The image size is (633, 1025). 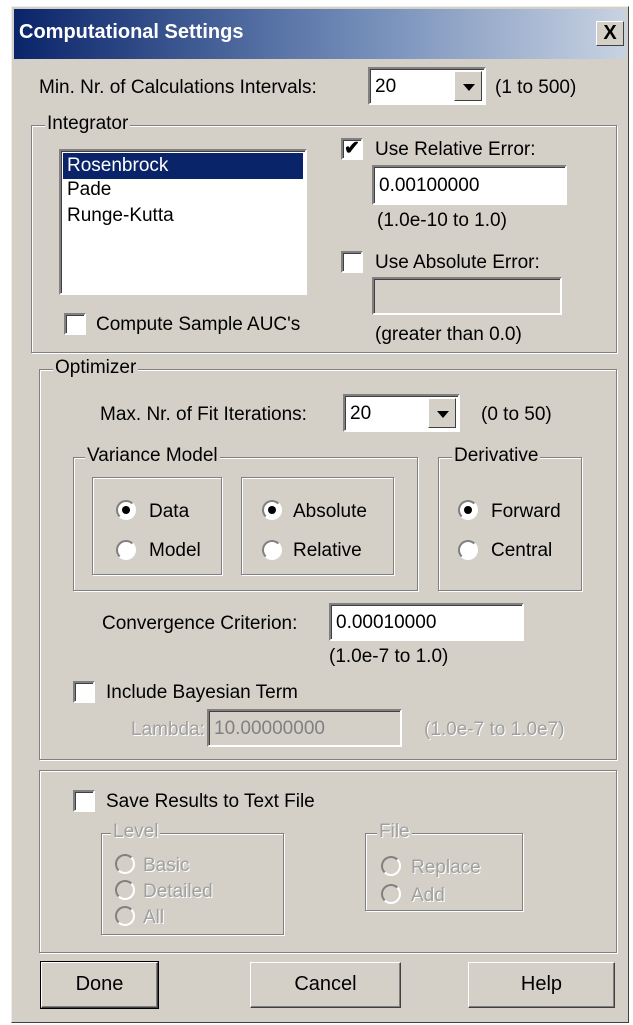 I want to click on file-legend: File, so click(x=394, y=832).